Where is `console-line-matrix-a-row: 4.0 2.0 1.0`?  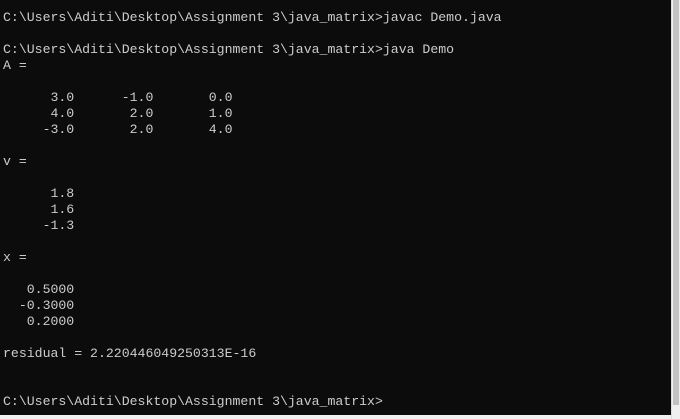
console-line-matrix-a-row: 4.0 2.0 1.0 is located at coordinates (118, 113).